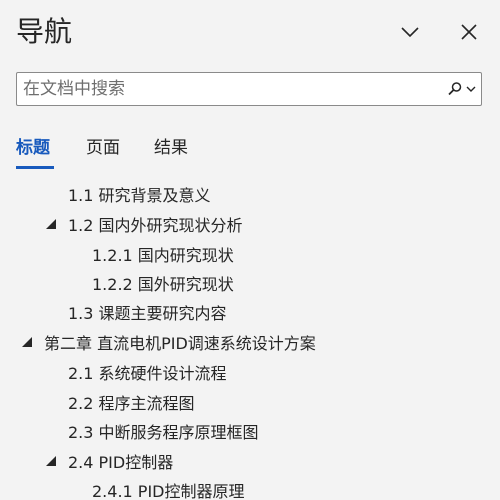  I want to click on search-input, so click(223, 89).